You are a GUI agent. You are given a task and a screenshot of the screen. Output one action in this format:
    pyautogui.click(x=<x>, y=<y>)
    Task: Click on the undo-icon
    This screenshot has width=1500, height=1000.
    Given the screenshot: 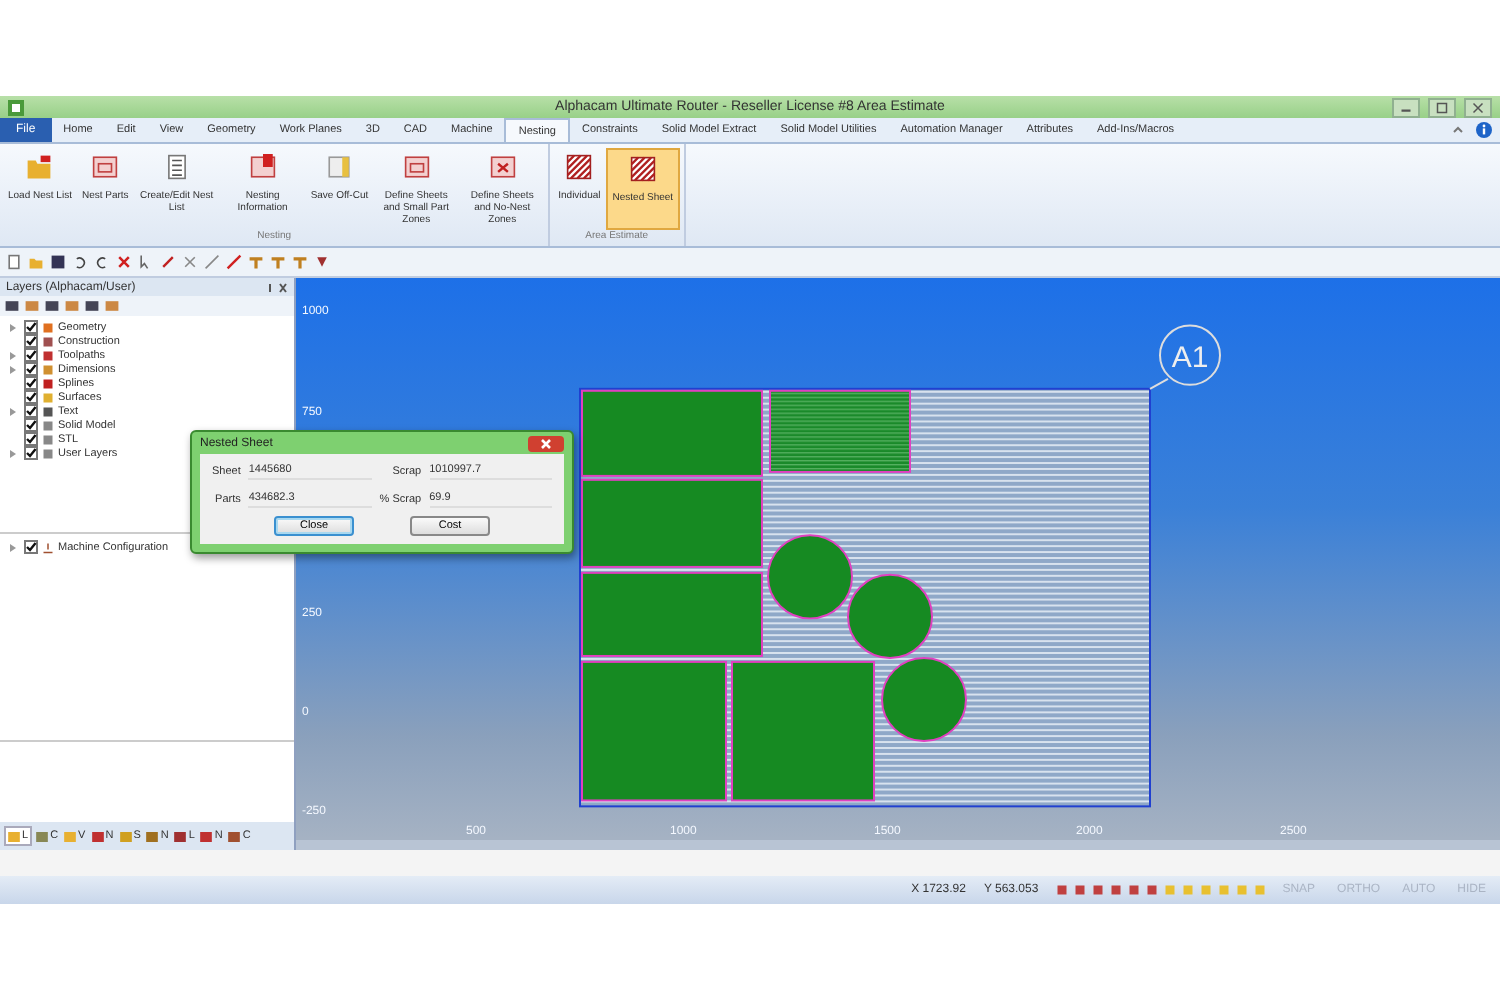 What is the action you would take?
    pyautogui.click(x=80, y=262)
    